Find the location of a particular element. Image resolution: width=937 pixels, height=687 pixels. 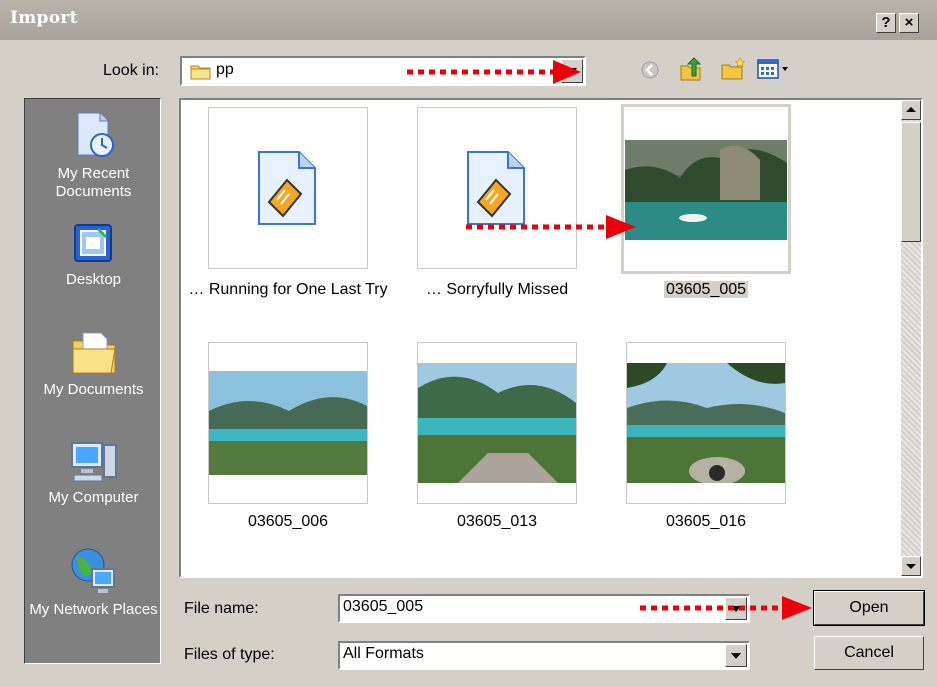

back-icon is located at coordinates (650, 70).